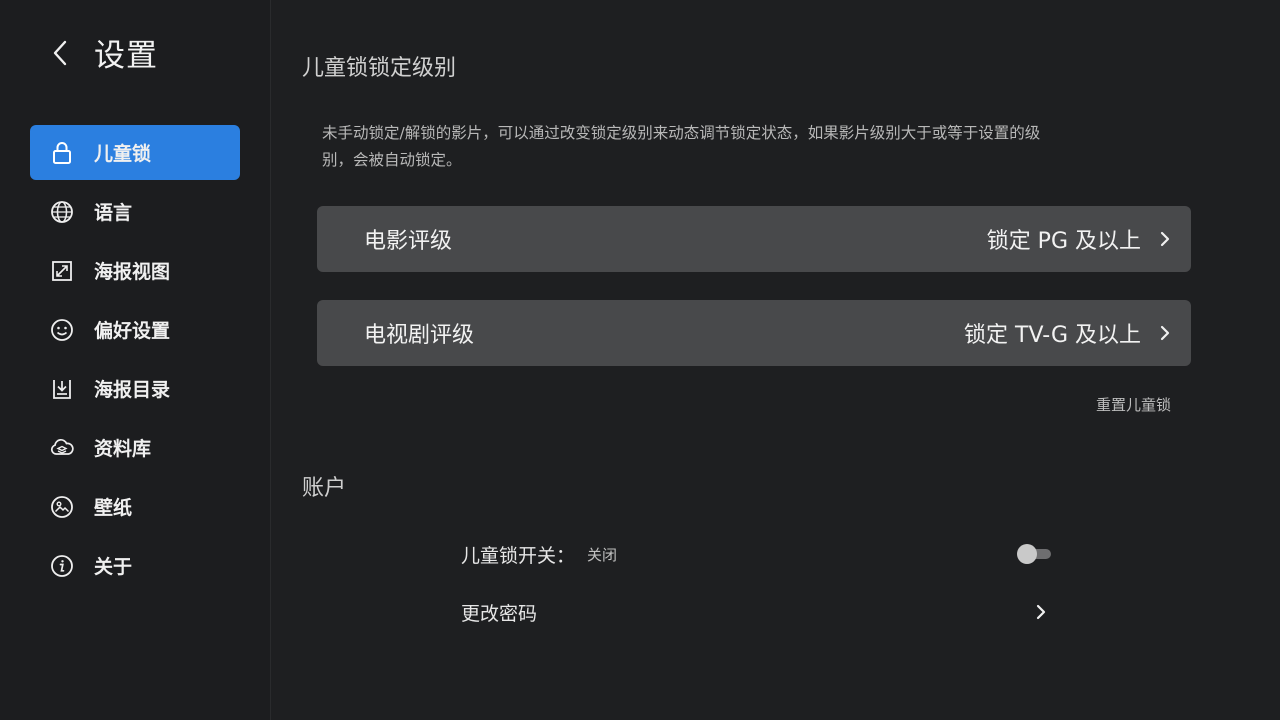  I want to click on sidebar-nav: 儿童锁 语言 海报视图 偏好设置 海报目录 资料库 壁纸 关于, so click(135, 361).